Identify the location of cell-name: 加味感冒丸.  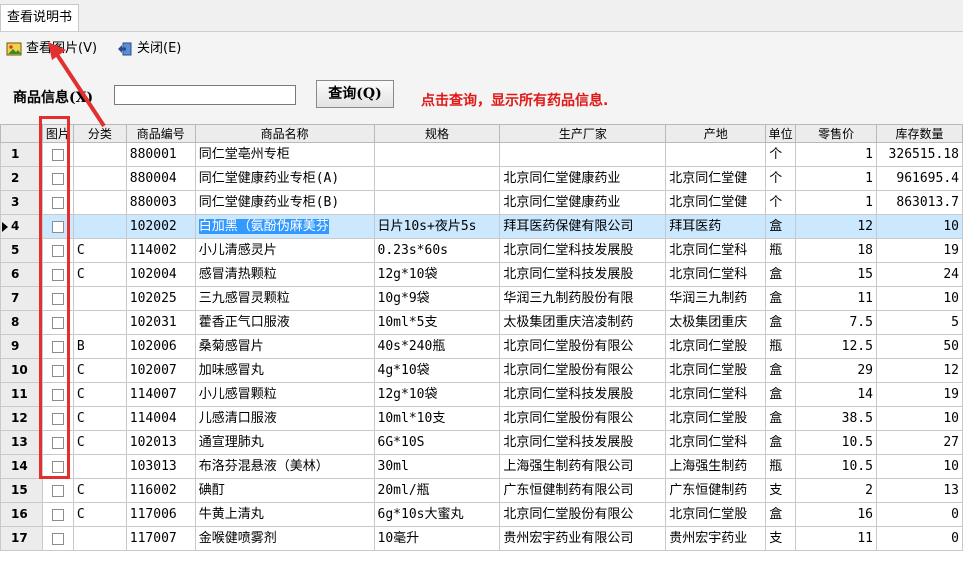
(284, 370).